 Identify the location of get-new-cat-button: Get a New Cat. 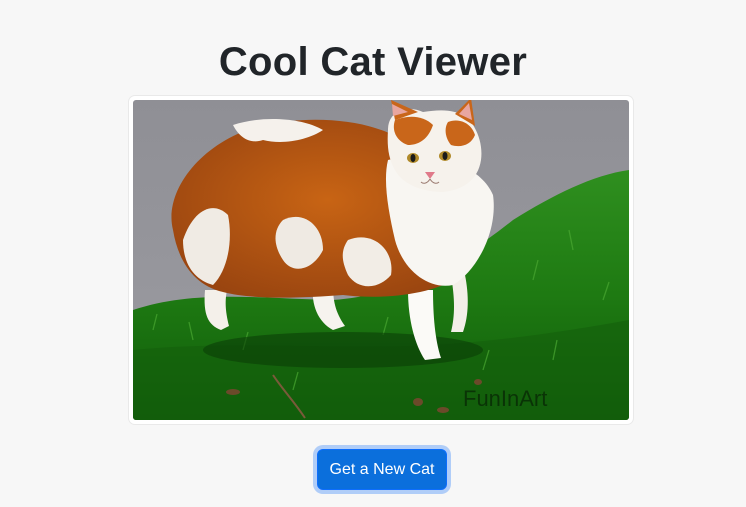
(382, 469).